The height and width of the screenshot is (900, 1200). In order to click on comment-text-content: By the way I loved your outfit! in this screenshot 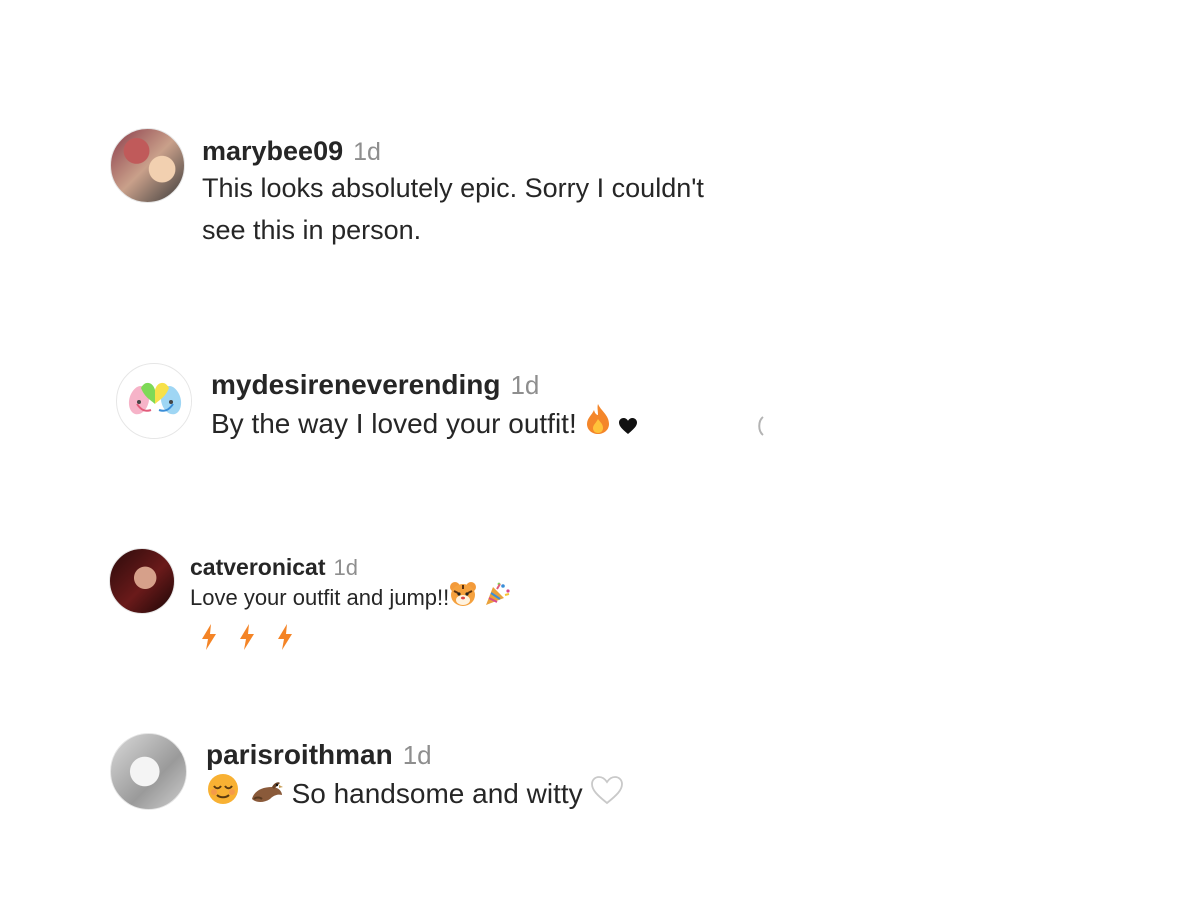, I will do `click(394, 423)`.